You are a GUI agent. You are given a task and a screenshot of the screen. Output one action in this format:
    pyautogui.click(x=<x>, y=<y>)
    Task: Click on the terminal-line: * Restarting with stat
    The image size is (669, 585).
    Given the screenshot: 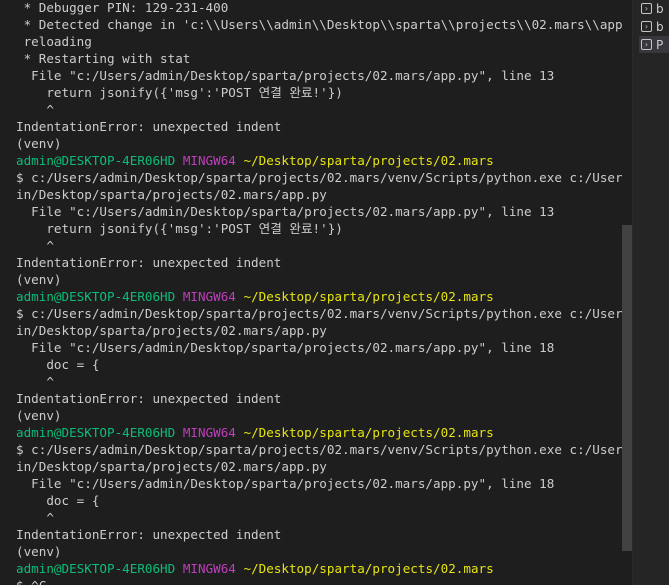 What is the action you would take?
    pyautogui.click(x=319, y=58)
    